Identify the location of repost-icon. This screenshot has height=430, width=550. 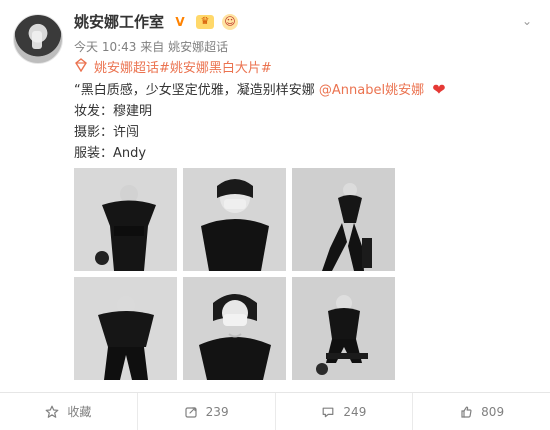
(191, 412).